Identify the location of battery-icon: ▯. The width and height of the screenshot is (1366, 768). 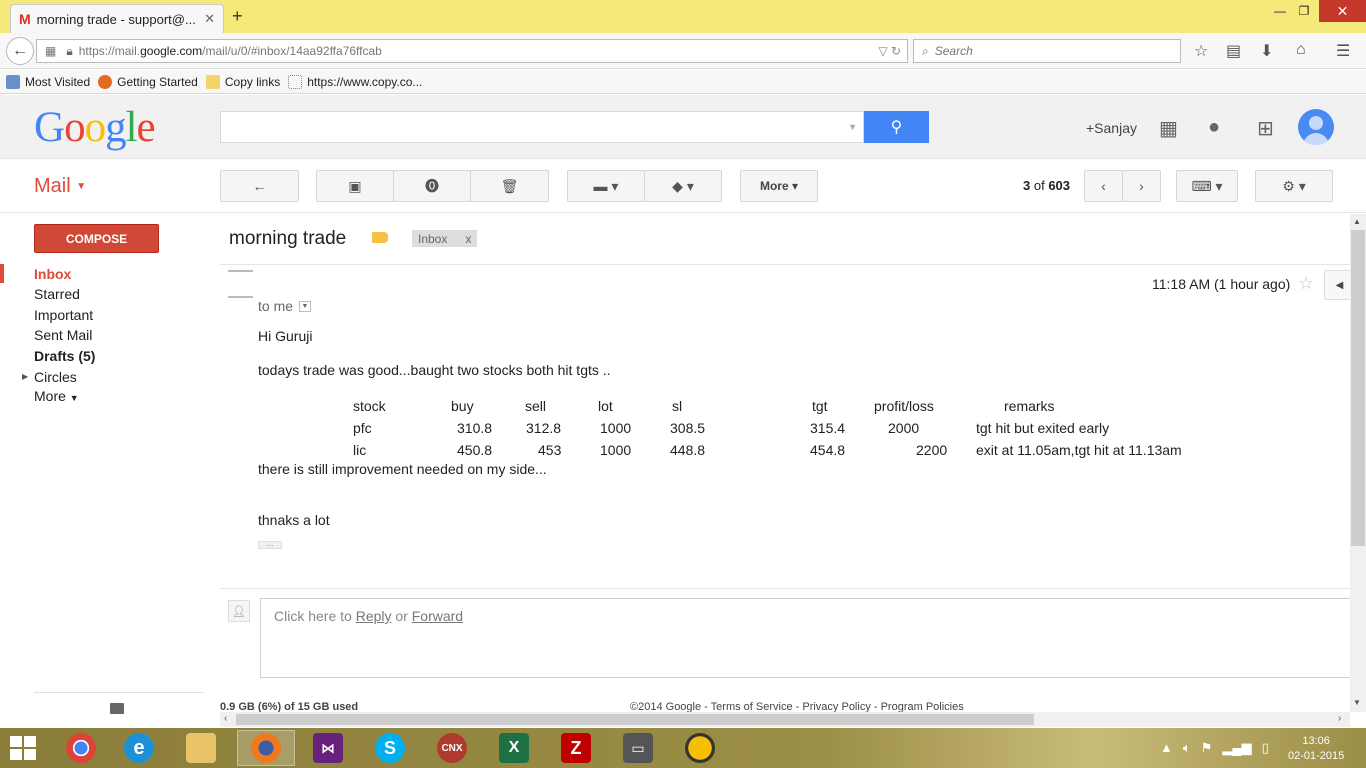
(1265, 748).